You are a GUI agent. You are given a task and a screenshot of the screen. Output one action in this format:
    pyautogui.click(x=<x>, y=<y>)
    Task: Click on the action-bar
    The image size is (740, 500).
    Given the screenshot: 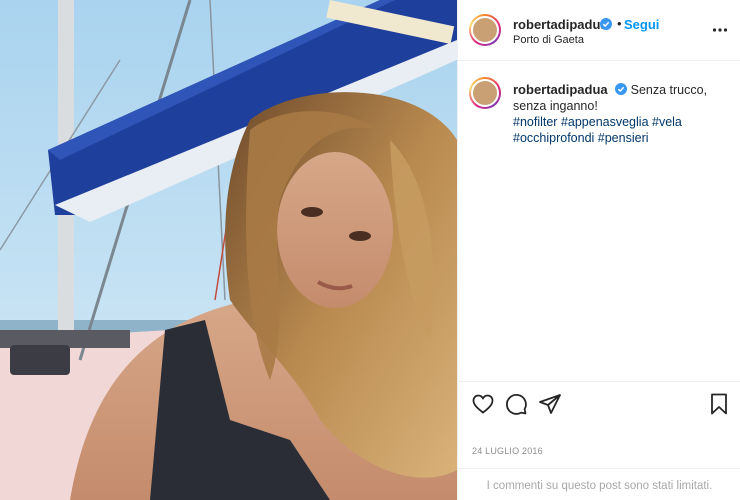 What is the action you would take?
    pyautogui.click(x=599, y=403)
    